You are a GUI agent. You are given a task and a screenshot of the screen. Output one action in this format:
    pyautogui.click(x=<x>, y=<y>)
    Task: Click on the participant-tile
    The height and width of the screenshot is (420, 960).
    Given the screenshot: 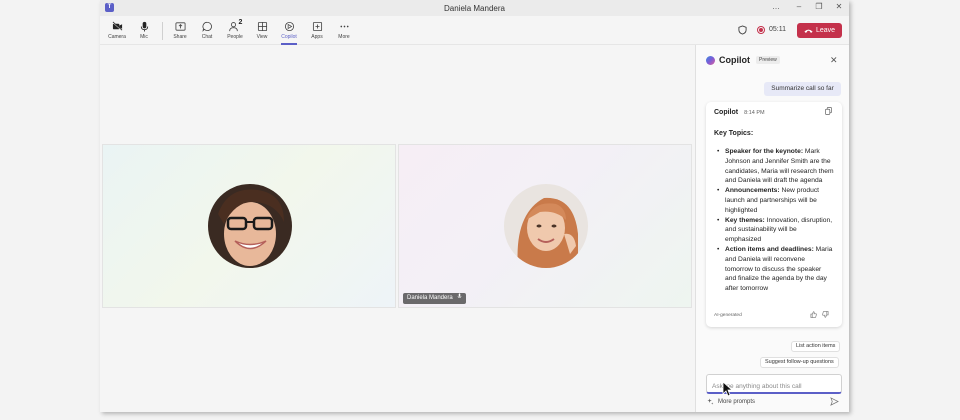 What is the action you would take?
    pyautogui.click(x=249, y=226)
    